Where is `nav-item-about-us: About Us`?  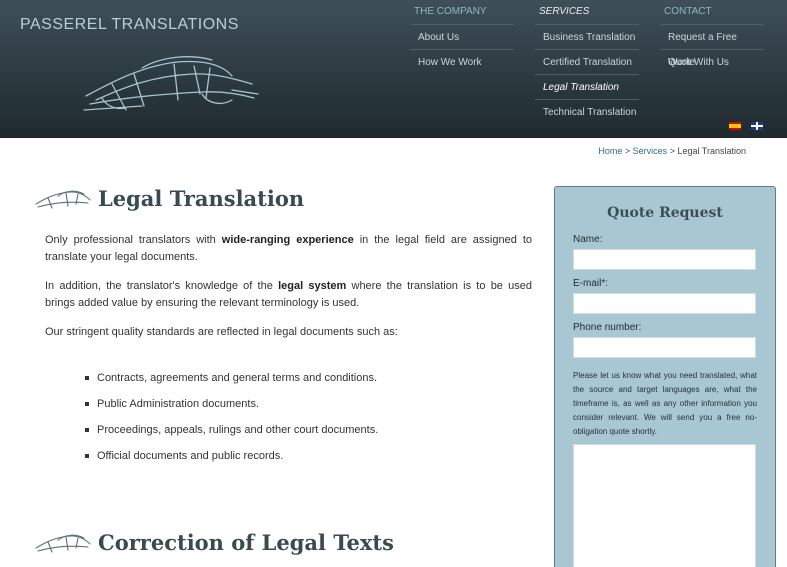 nav-item-about-us: About Us is located at coordinates (462, 36).